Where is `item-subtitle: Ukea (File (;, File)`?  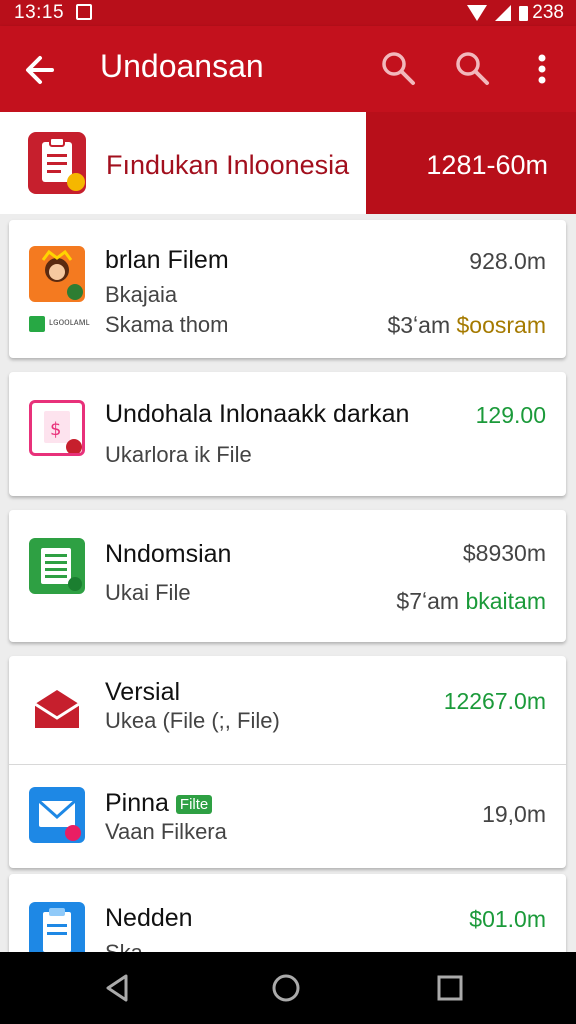 item-subtitle: Ukea (File (;, File) is located at coordinates (192, 720).